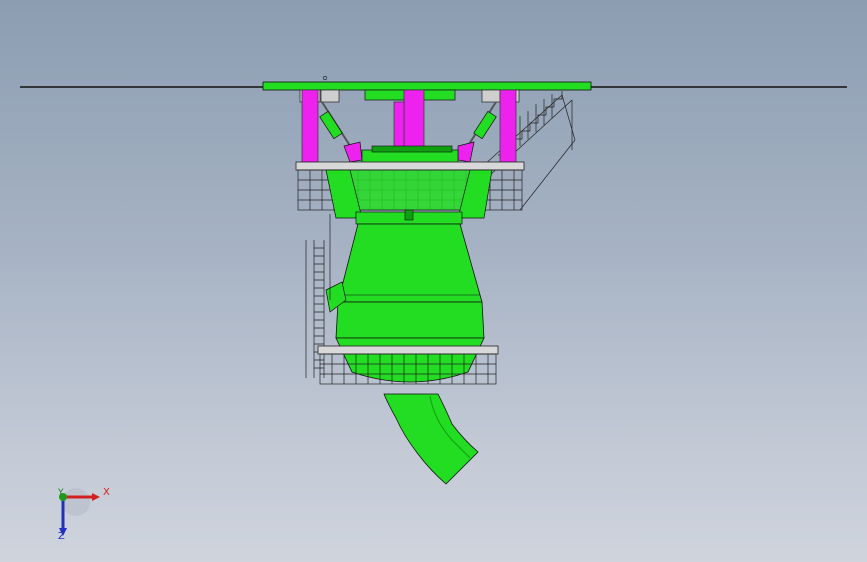 The width and height of the screenshot is (867, 562). I want to click on vessel-neck-tab, so click(409, 215).